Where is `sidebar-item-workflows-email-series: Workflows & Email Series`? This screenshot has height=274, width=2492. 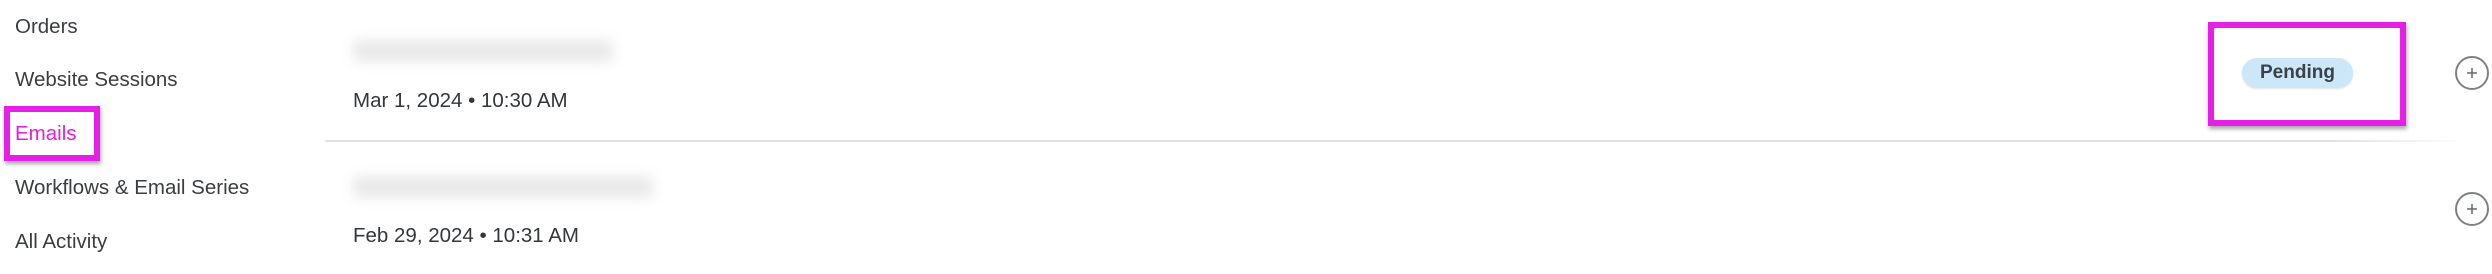
sidebar-item-workflows-email-series: Workflows & Email Series is located at coordinates (132, 188).